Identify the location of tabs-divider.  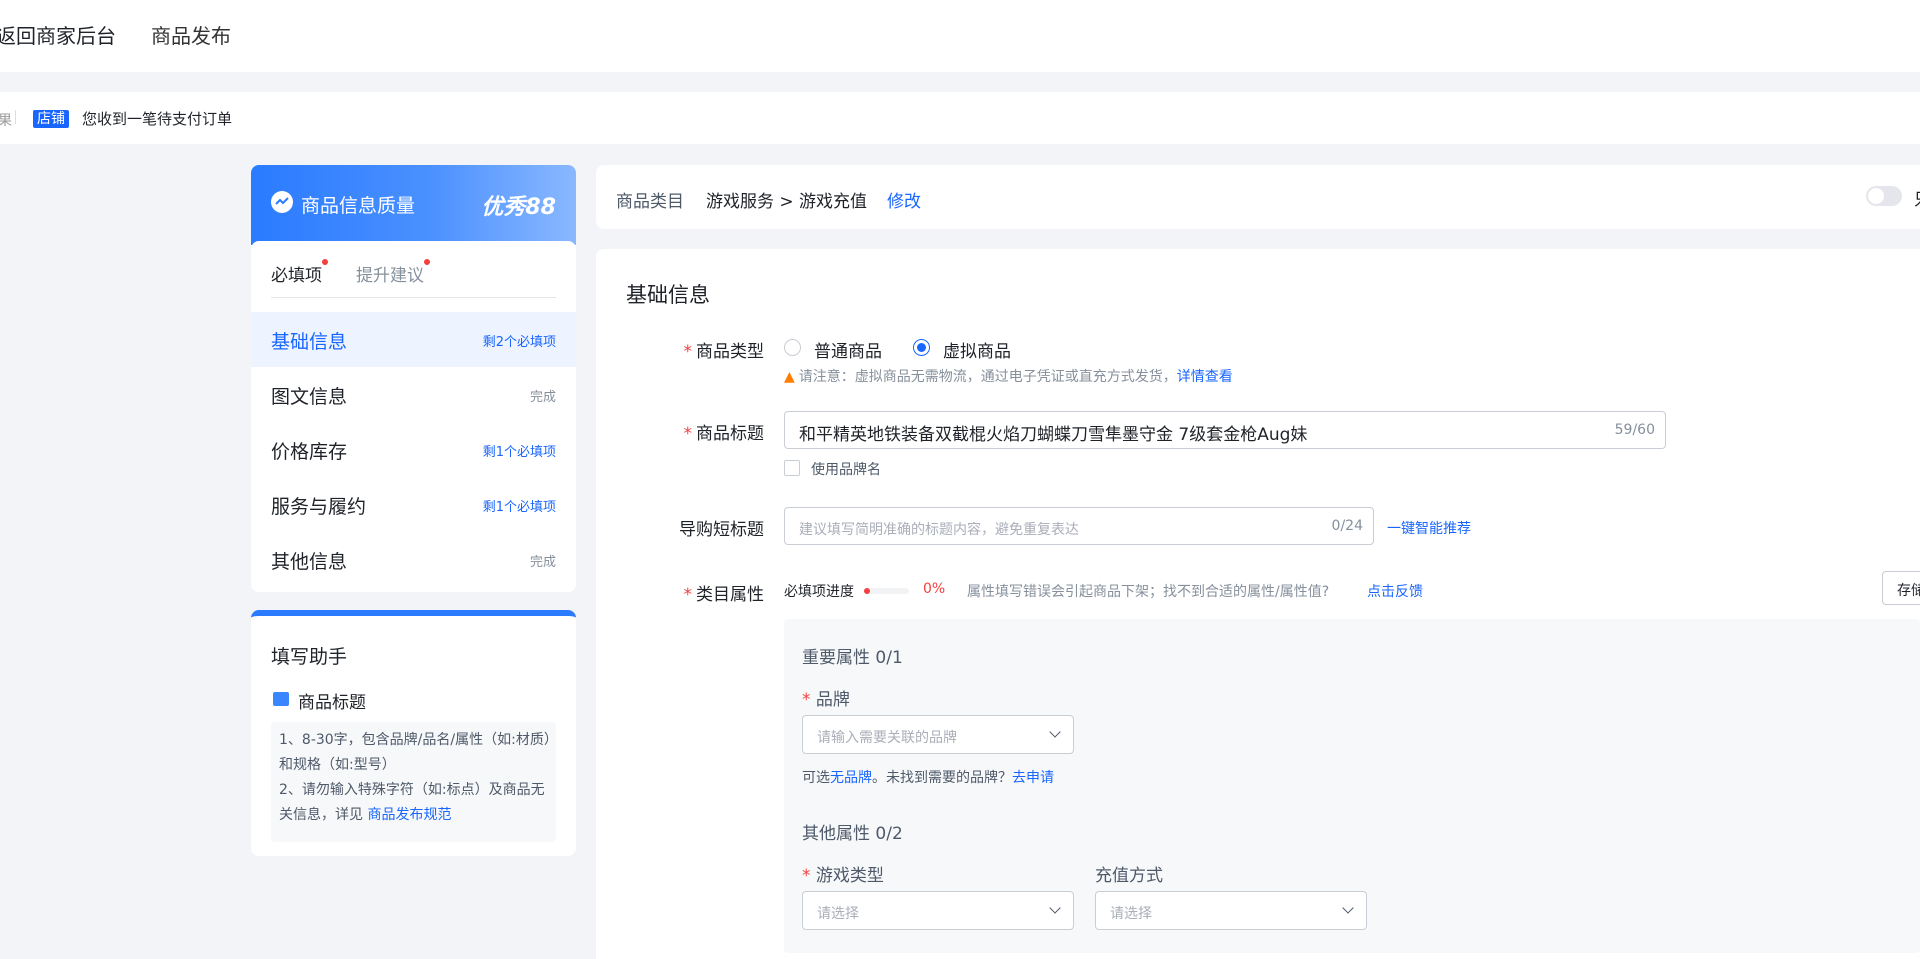
(413, 297).